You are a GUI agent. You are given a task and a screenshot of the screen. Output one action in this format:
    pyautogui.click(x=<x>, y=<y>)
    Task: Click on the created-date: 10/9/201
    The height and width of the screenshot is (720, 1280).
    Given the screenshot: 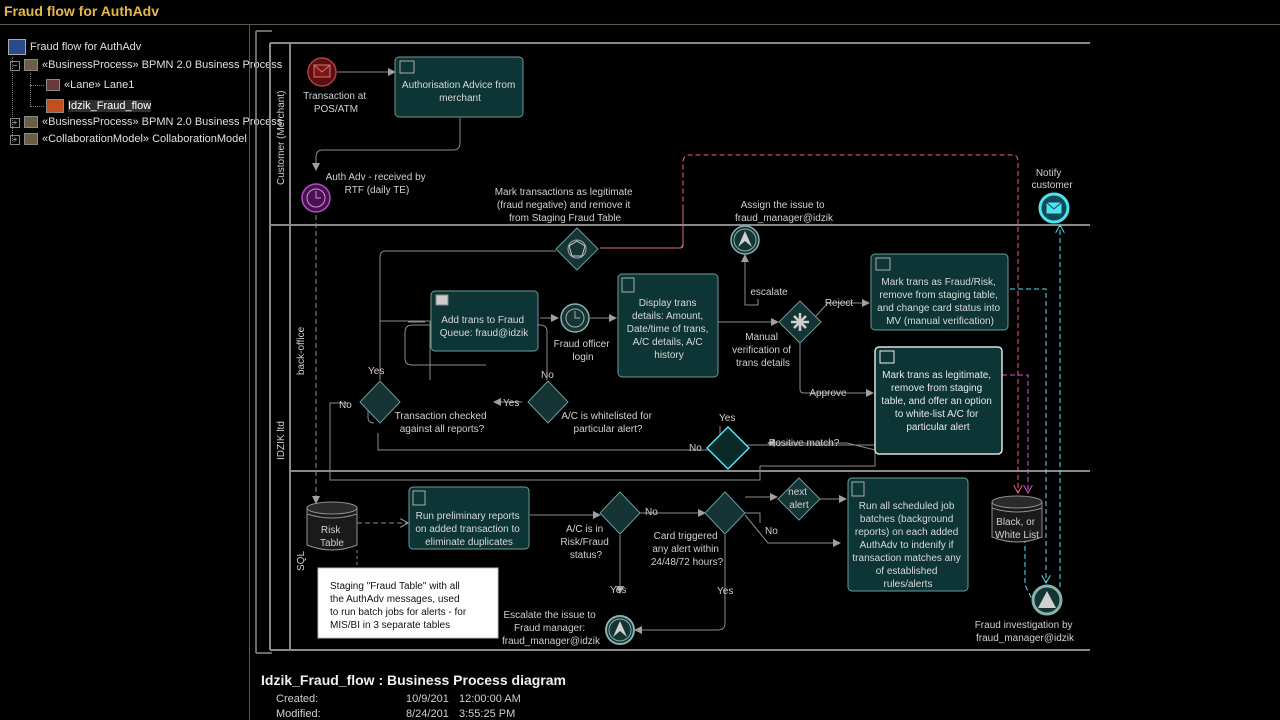 What is the action you would take?
    pyautogui.click(x=427, y=699)
    